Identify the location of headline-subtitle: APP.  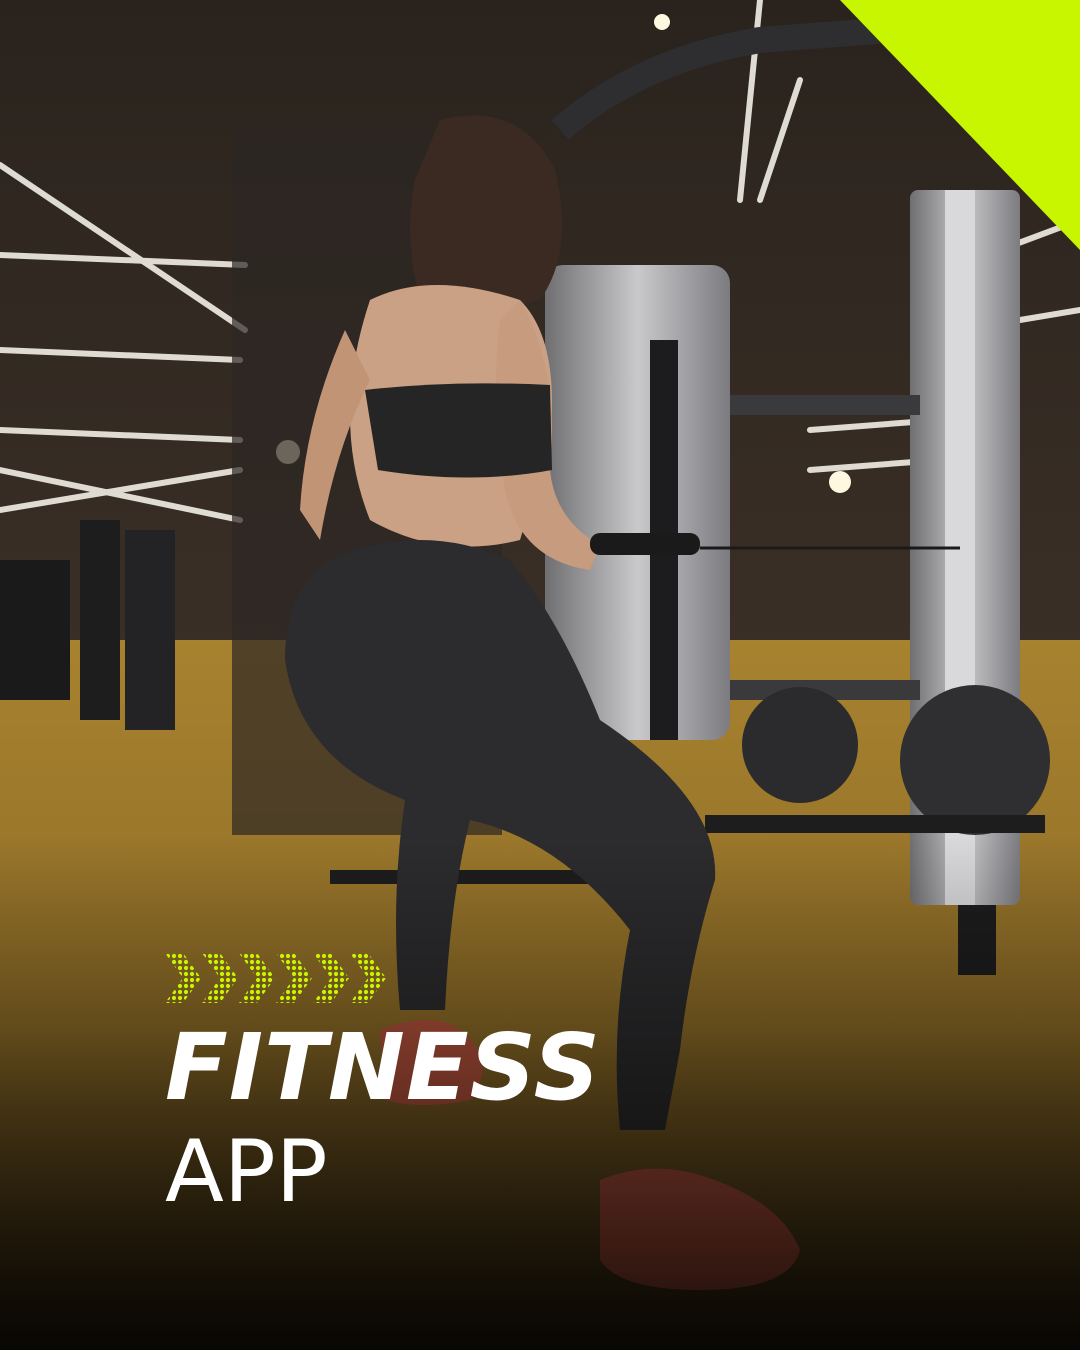
(246, 1172).